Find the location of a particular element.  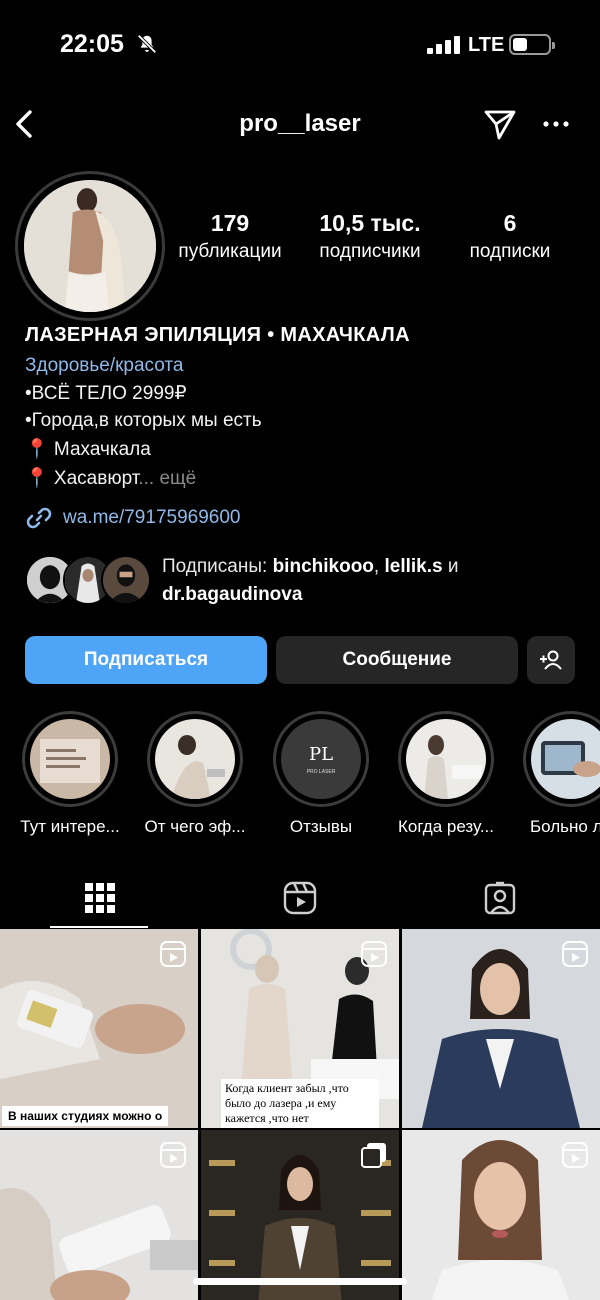

message-button: Сообщение is located at coordinates (397, 660).